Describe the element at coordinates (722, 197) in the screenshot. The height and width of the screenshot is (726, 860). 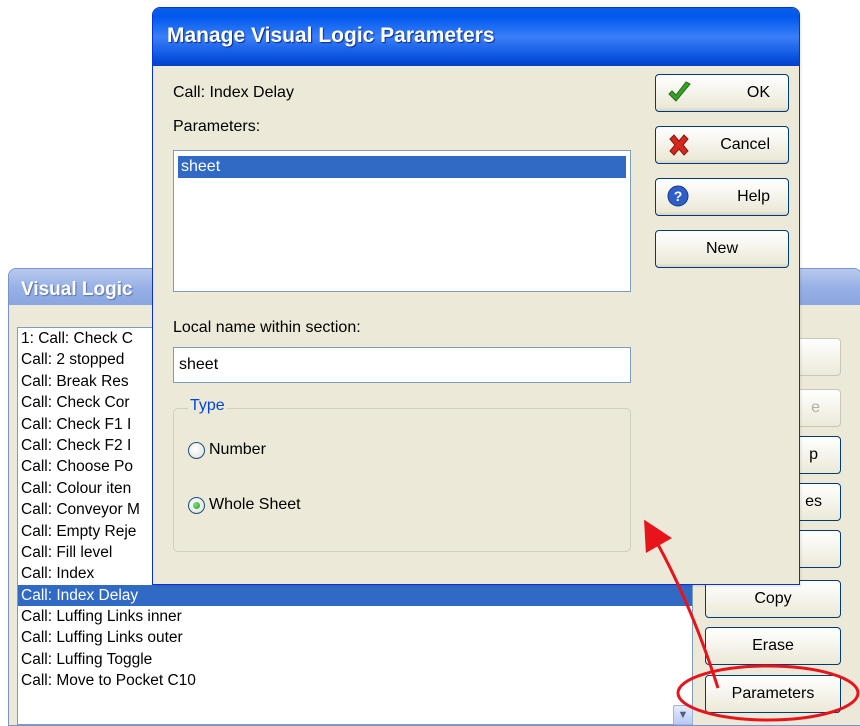
I see `help-button: ? Help` at that location.